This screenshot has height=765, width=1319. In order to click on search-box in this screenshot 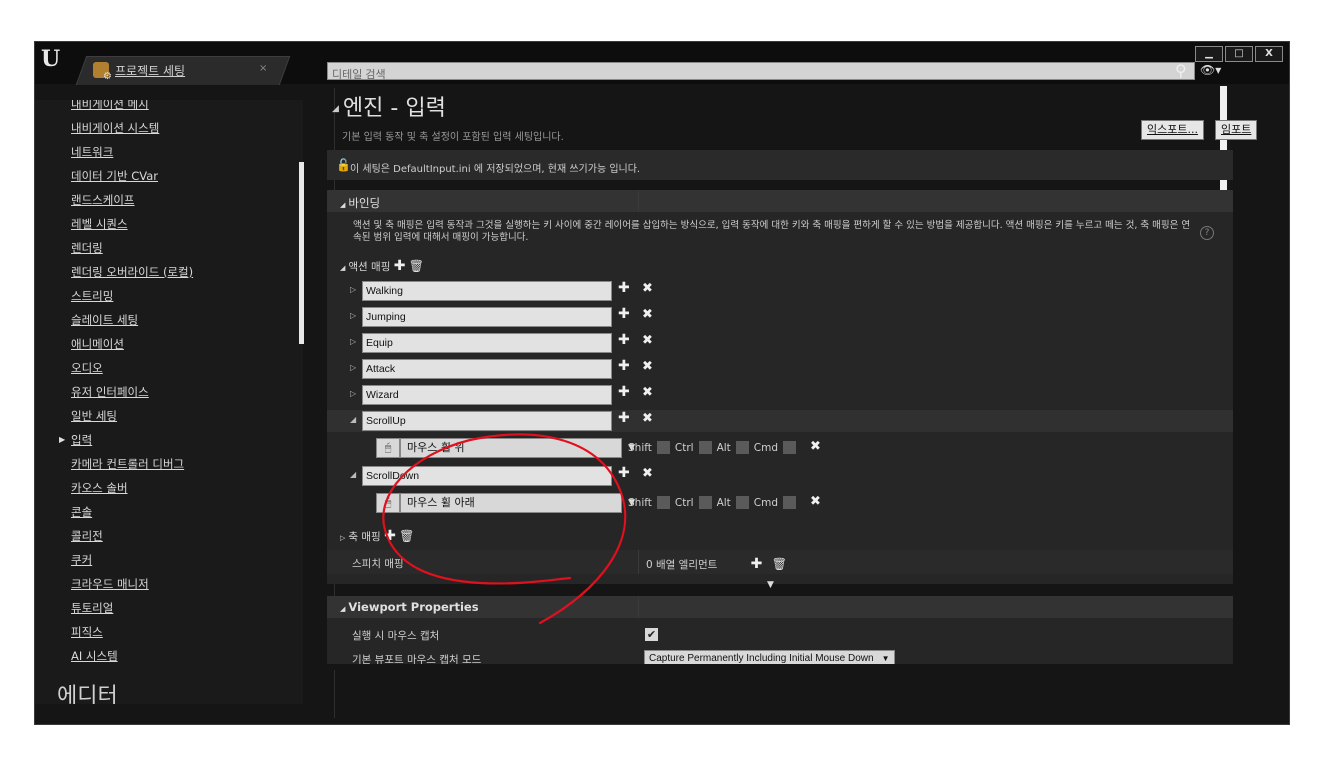, I will do `click(761, 72)`.